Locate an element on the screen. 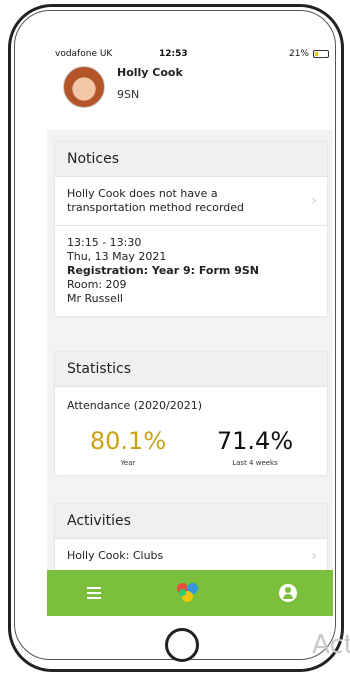  bottom-nav is located at coordinates (190, 593).